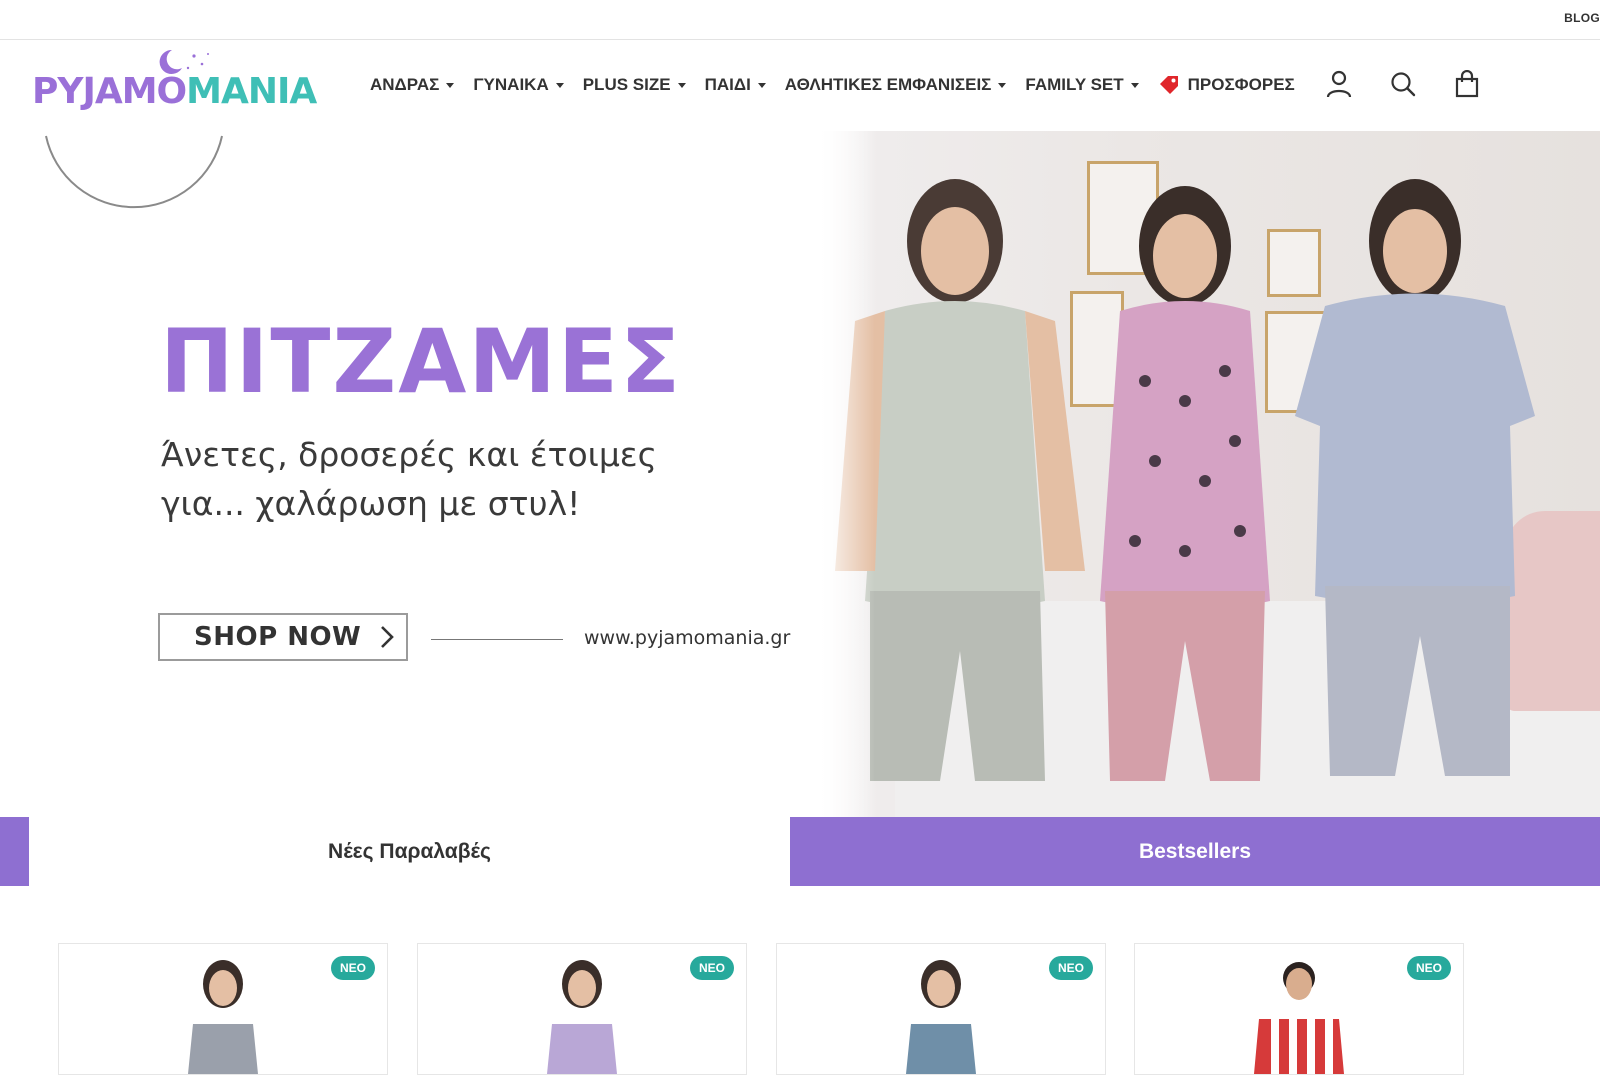  What do you see at coordinates (388, 637) in the screenshot?
I see `chevron-right-icon` at bounding box center [388, 637].